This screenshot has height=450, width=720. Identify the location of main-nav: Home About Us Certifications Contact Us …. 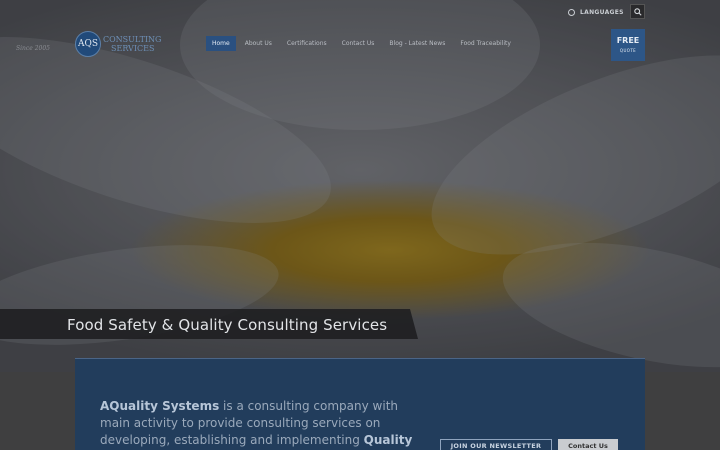
(363, 43).